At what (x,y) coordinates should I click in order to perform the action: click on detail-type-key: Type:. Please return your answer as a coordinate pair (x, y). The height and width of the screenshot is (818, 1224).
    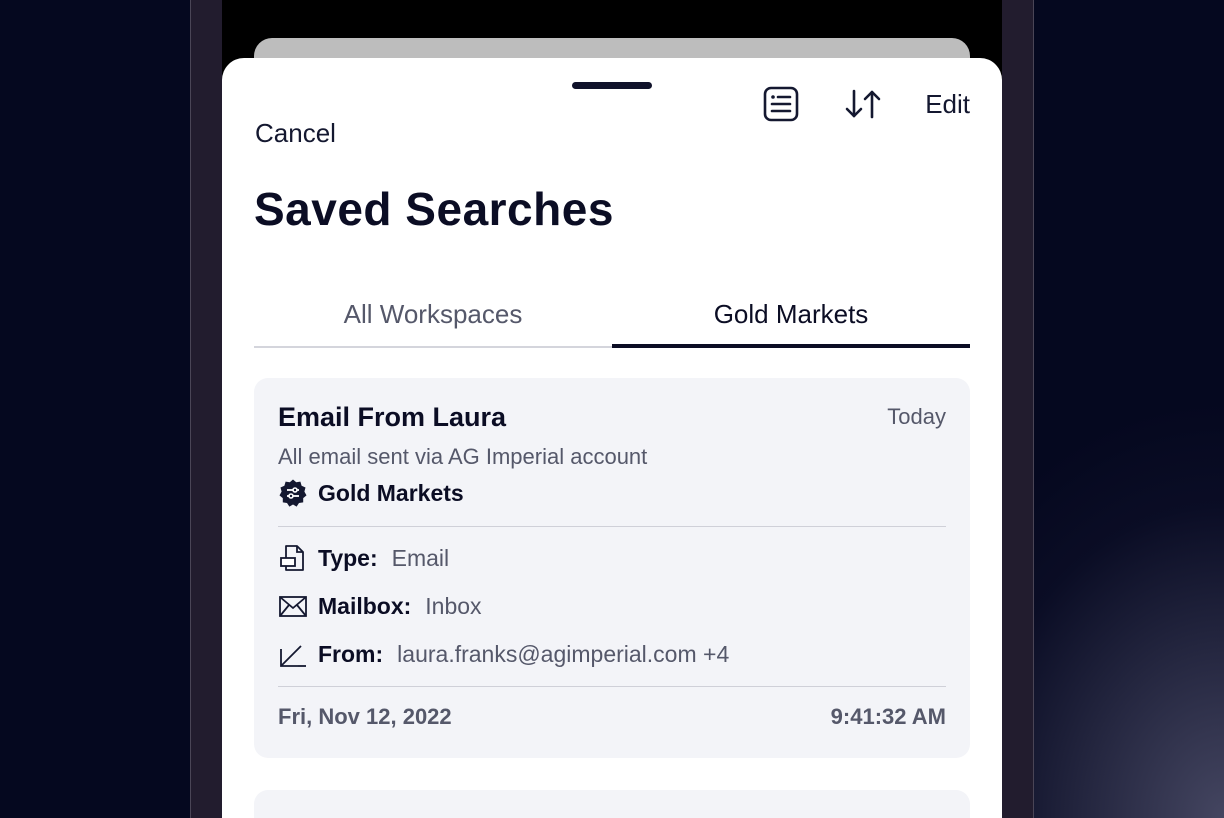
    Looking at the image, I should click on (348, 557).